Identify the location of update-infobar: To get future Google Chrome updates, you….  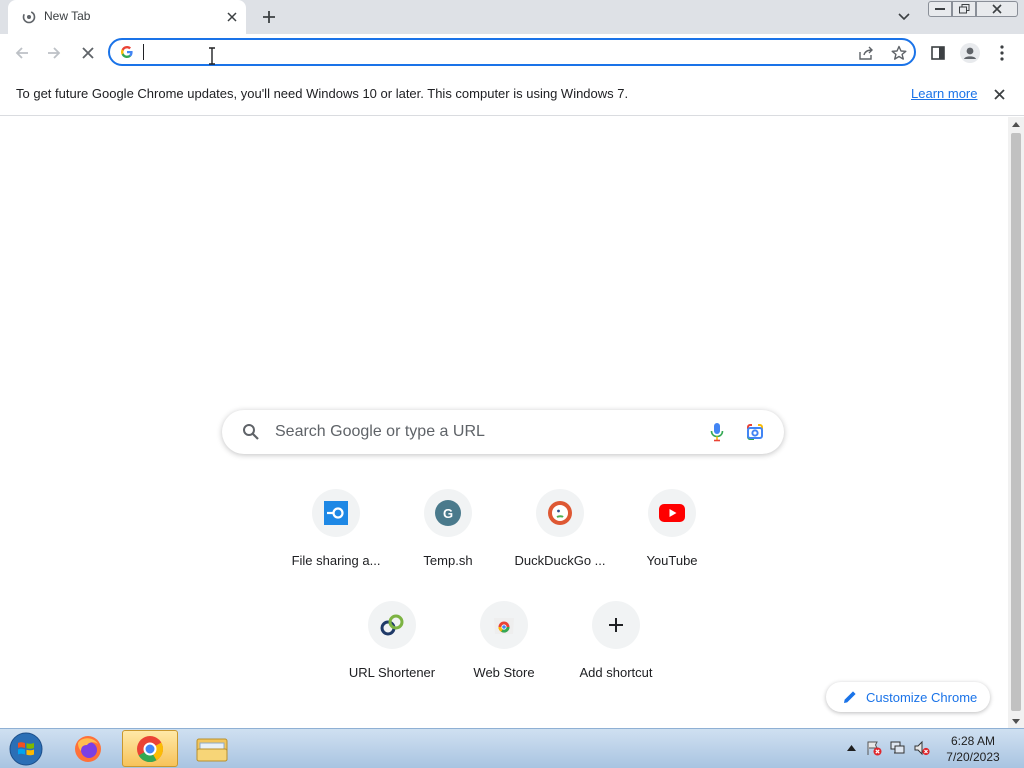
(512, 94).